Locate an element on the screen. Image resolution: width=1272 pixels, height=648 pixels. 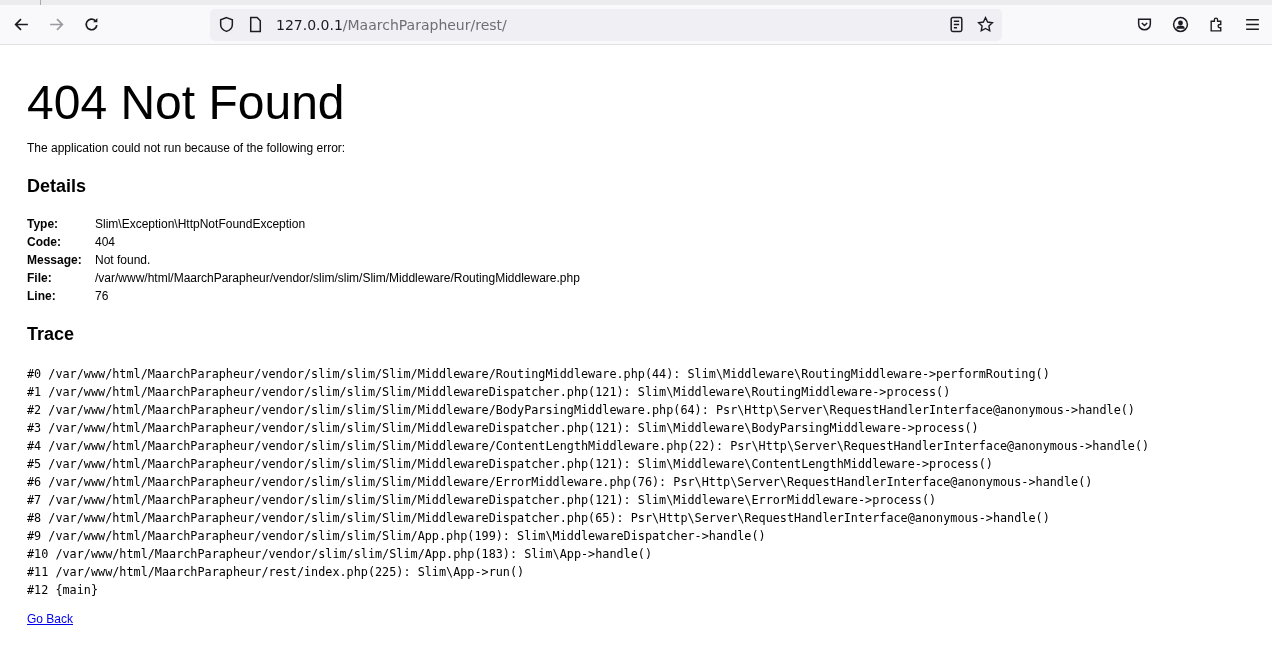
trace-line: #8 /var/www/html/MaarchParapheur/vendor/slim/slim/Slim/MiddlewareDispatcher.php(65): Psr\Http\Server\RequestHandlerInterface@anonymous->handle() is located at coordinates (538, 518).